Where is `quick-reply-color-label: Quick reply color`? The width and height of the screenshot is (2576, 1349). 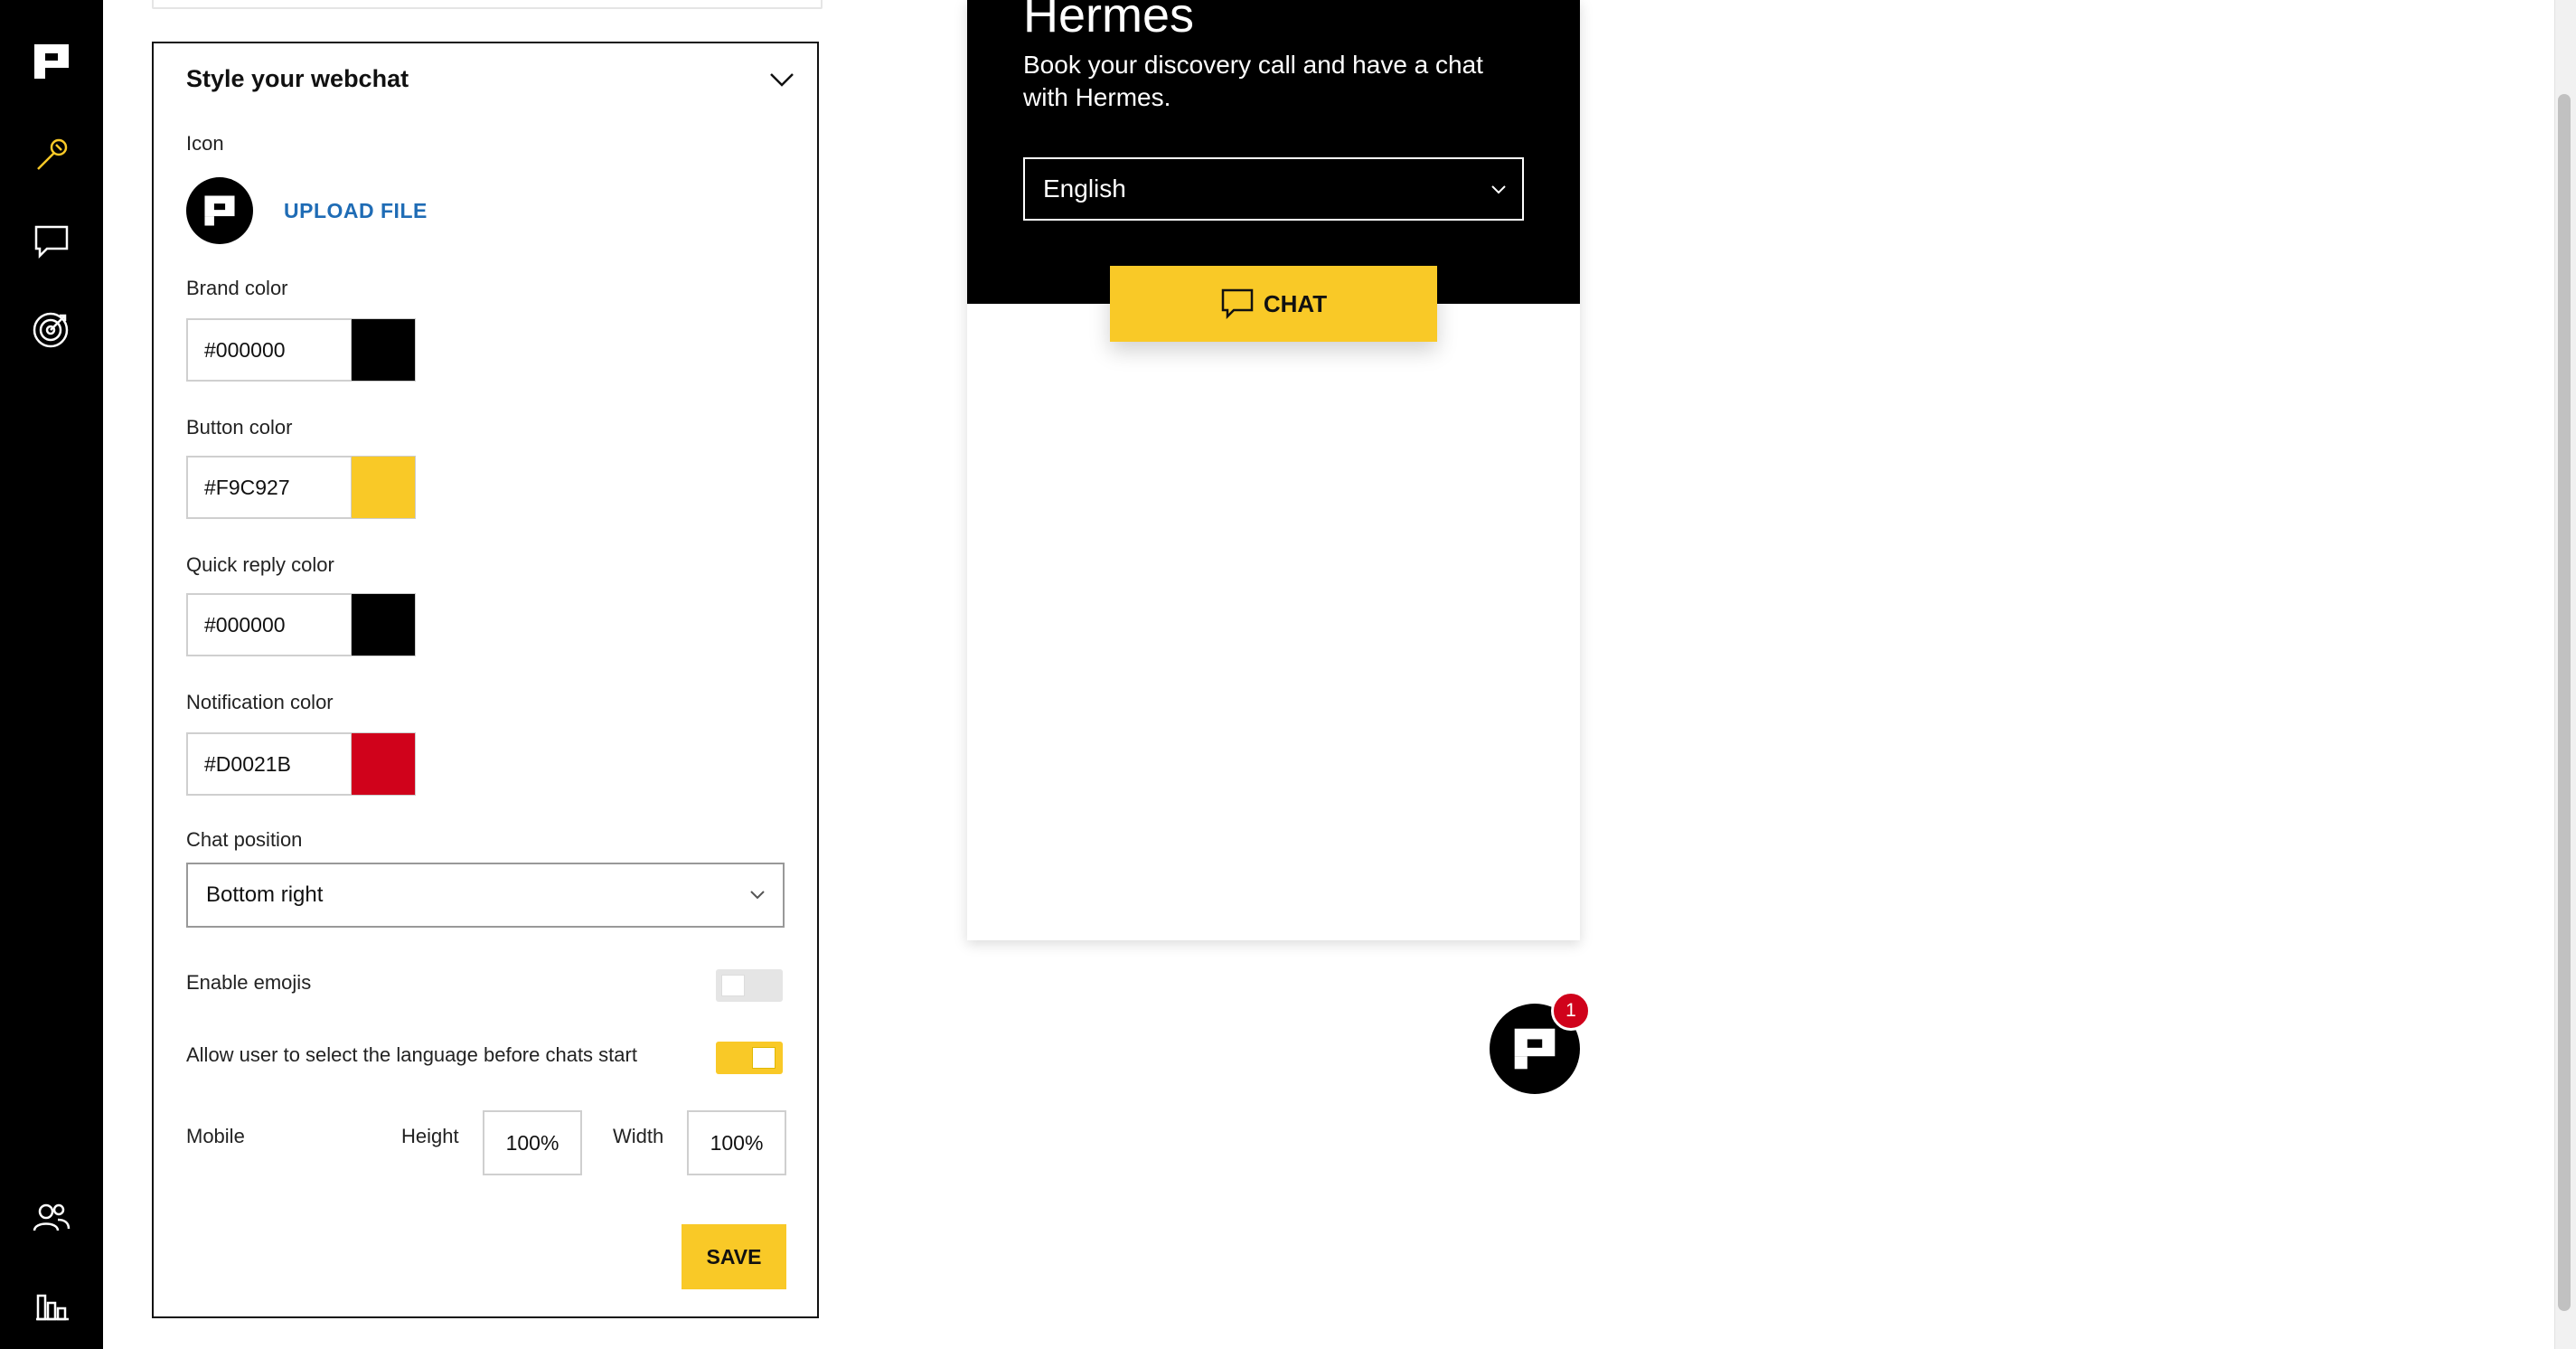 quick-reply-color-label: Quick reply color is located at coordinates (260, 564).